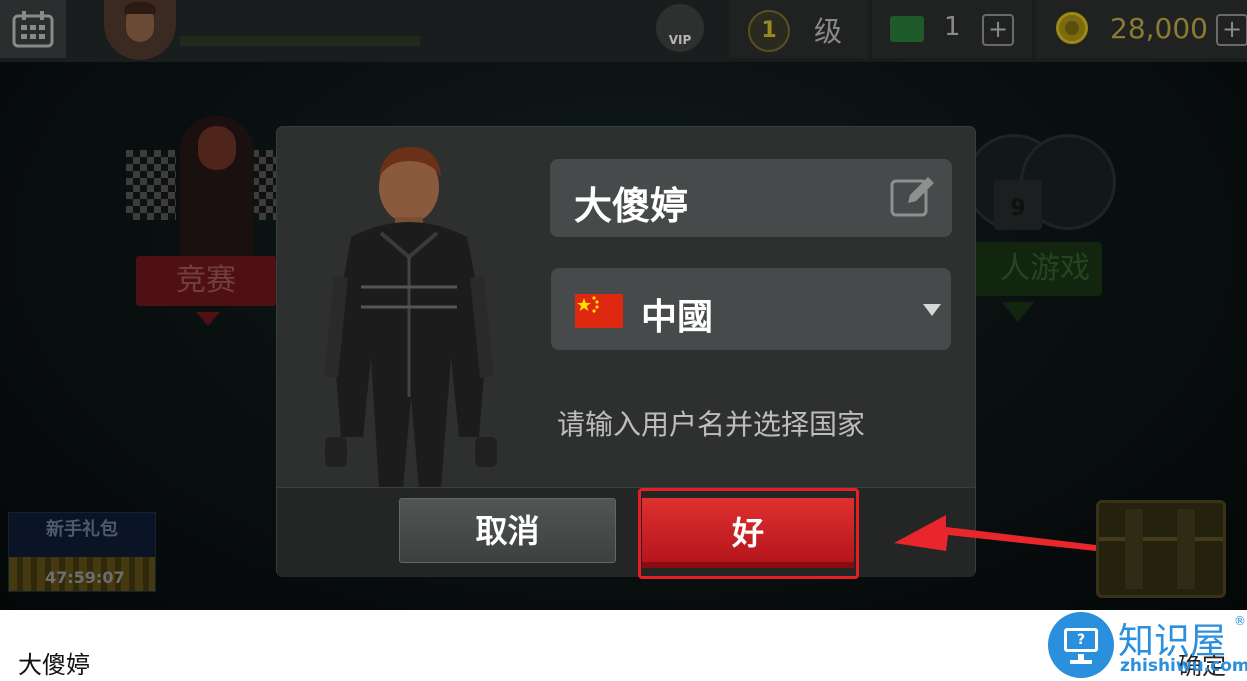 The width and height of the screenshot is (1247, 681). I want to click on level-label: 级, so click(828, 31).